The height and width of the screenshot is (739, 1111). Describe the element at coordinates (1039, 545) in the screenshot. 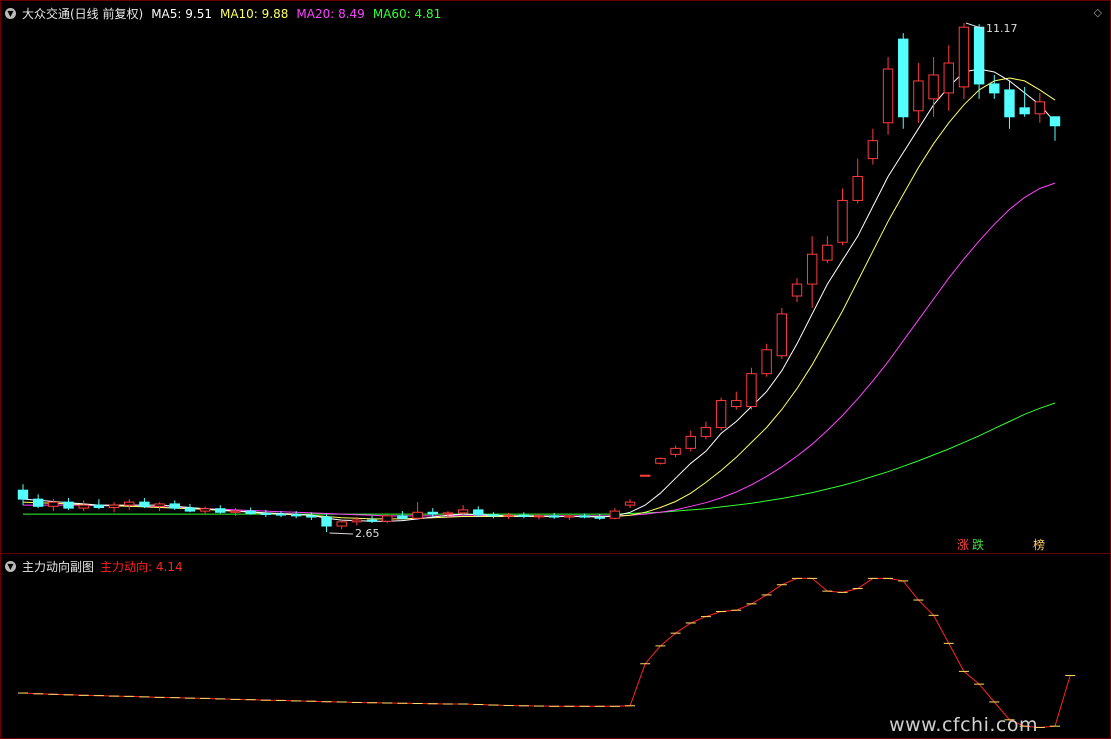

I see `badge-bang: 榜` at that location.